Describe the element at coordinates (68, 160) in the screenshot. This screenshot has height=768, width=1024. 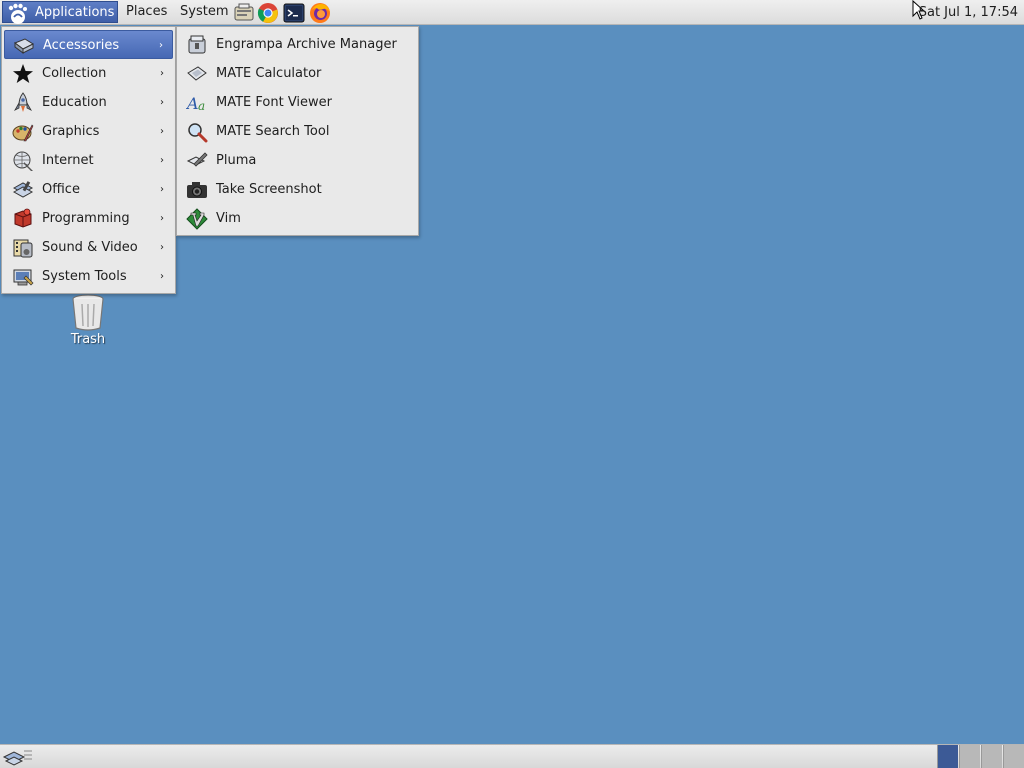
I see `menu-item-label: Internet` at that location.